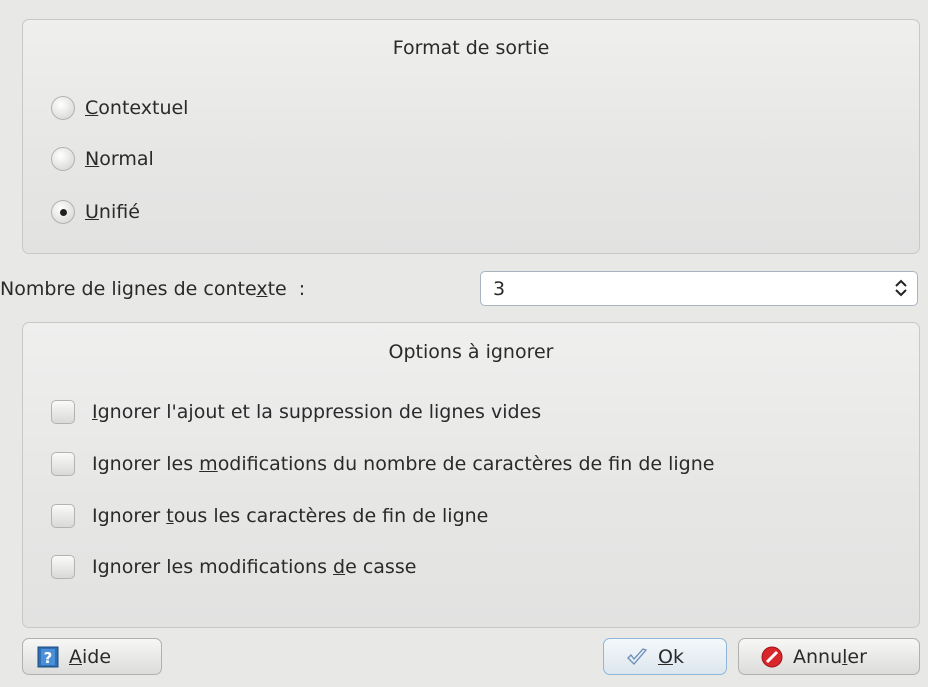 This screenshot has width=928, height=687. I want to click on help-button: ? Aide, so click(92, 656).